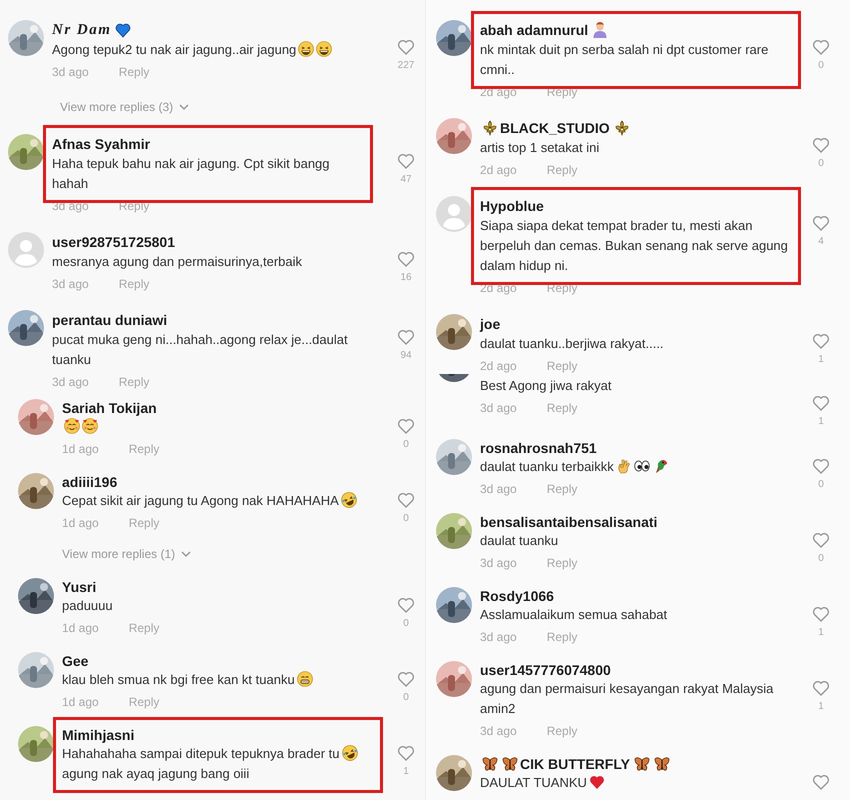 This screenshot has height=800, width=850. I want to click on view-replies-link: View more replies (1), so click(119, 554).